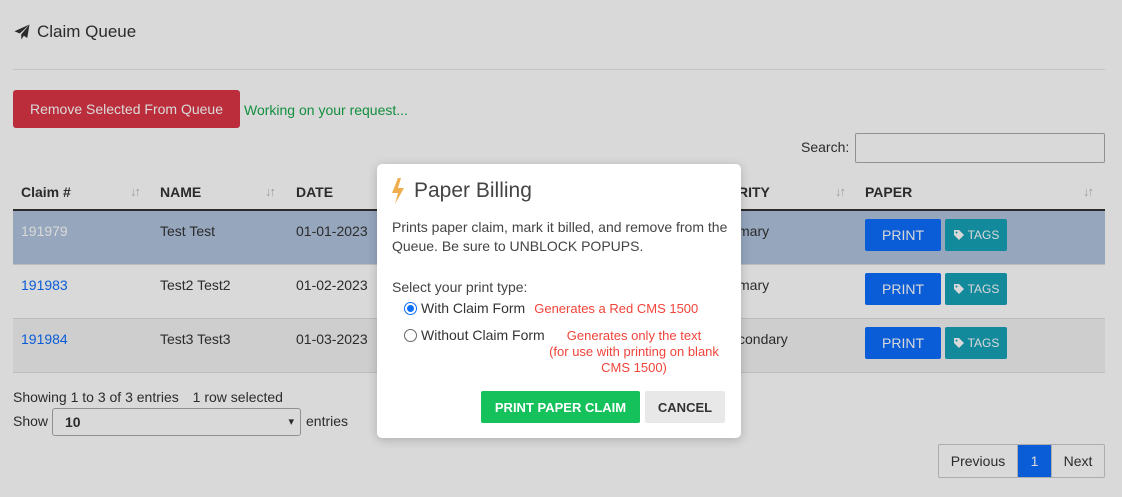 This screenshot has height=497, width=1122. I want to click on with-claim-form-label: With Claim Form, so click(473, 308).